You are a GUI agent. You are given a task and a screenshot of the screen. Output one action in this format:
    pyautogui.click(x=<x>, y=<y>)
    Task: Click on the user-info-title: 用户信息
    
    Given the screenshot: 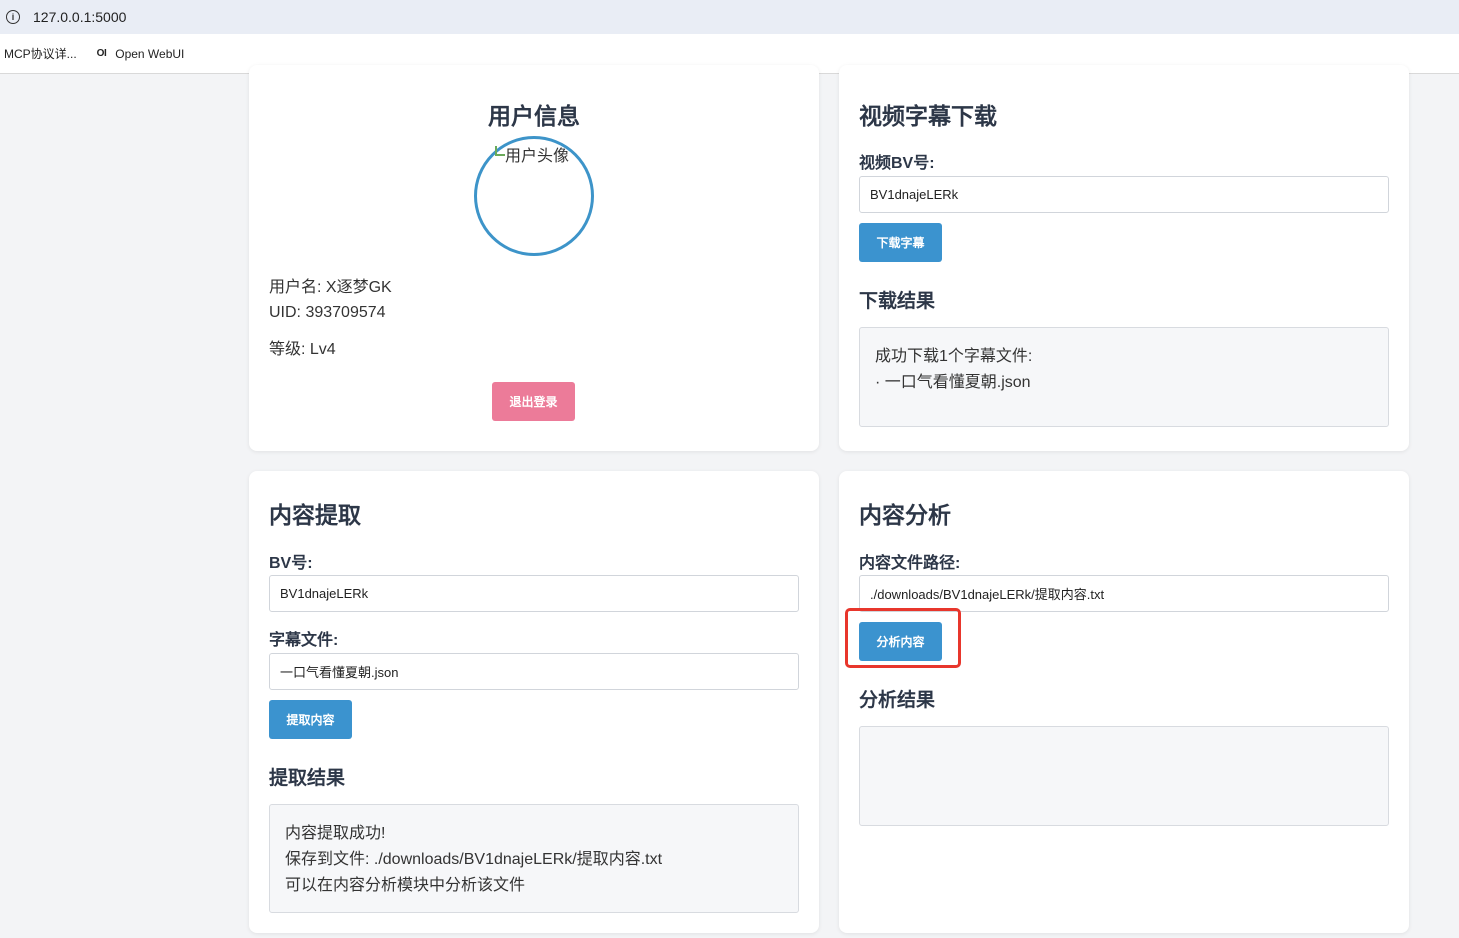 What is the action you would take?
    pyautogui.click(x=534, y=116)
    